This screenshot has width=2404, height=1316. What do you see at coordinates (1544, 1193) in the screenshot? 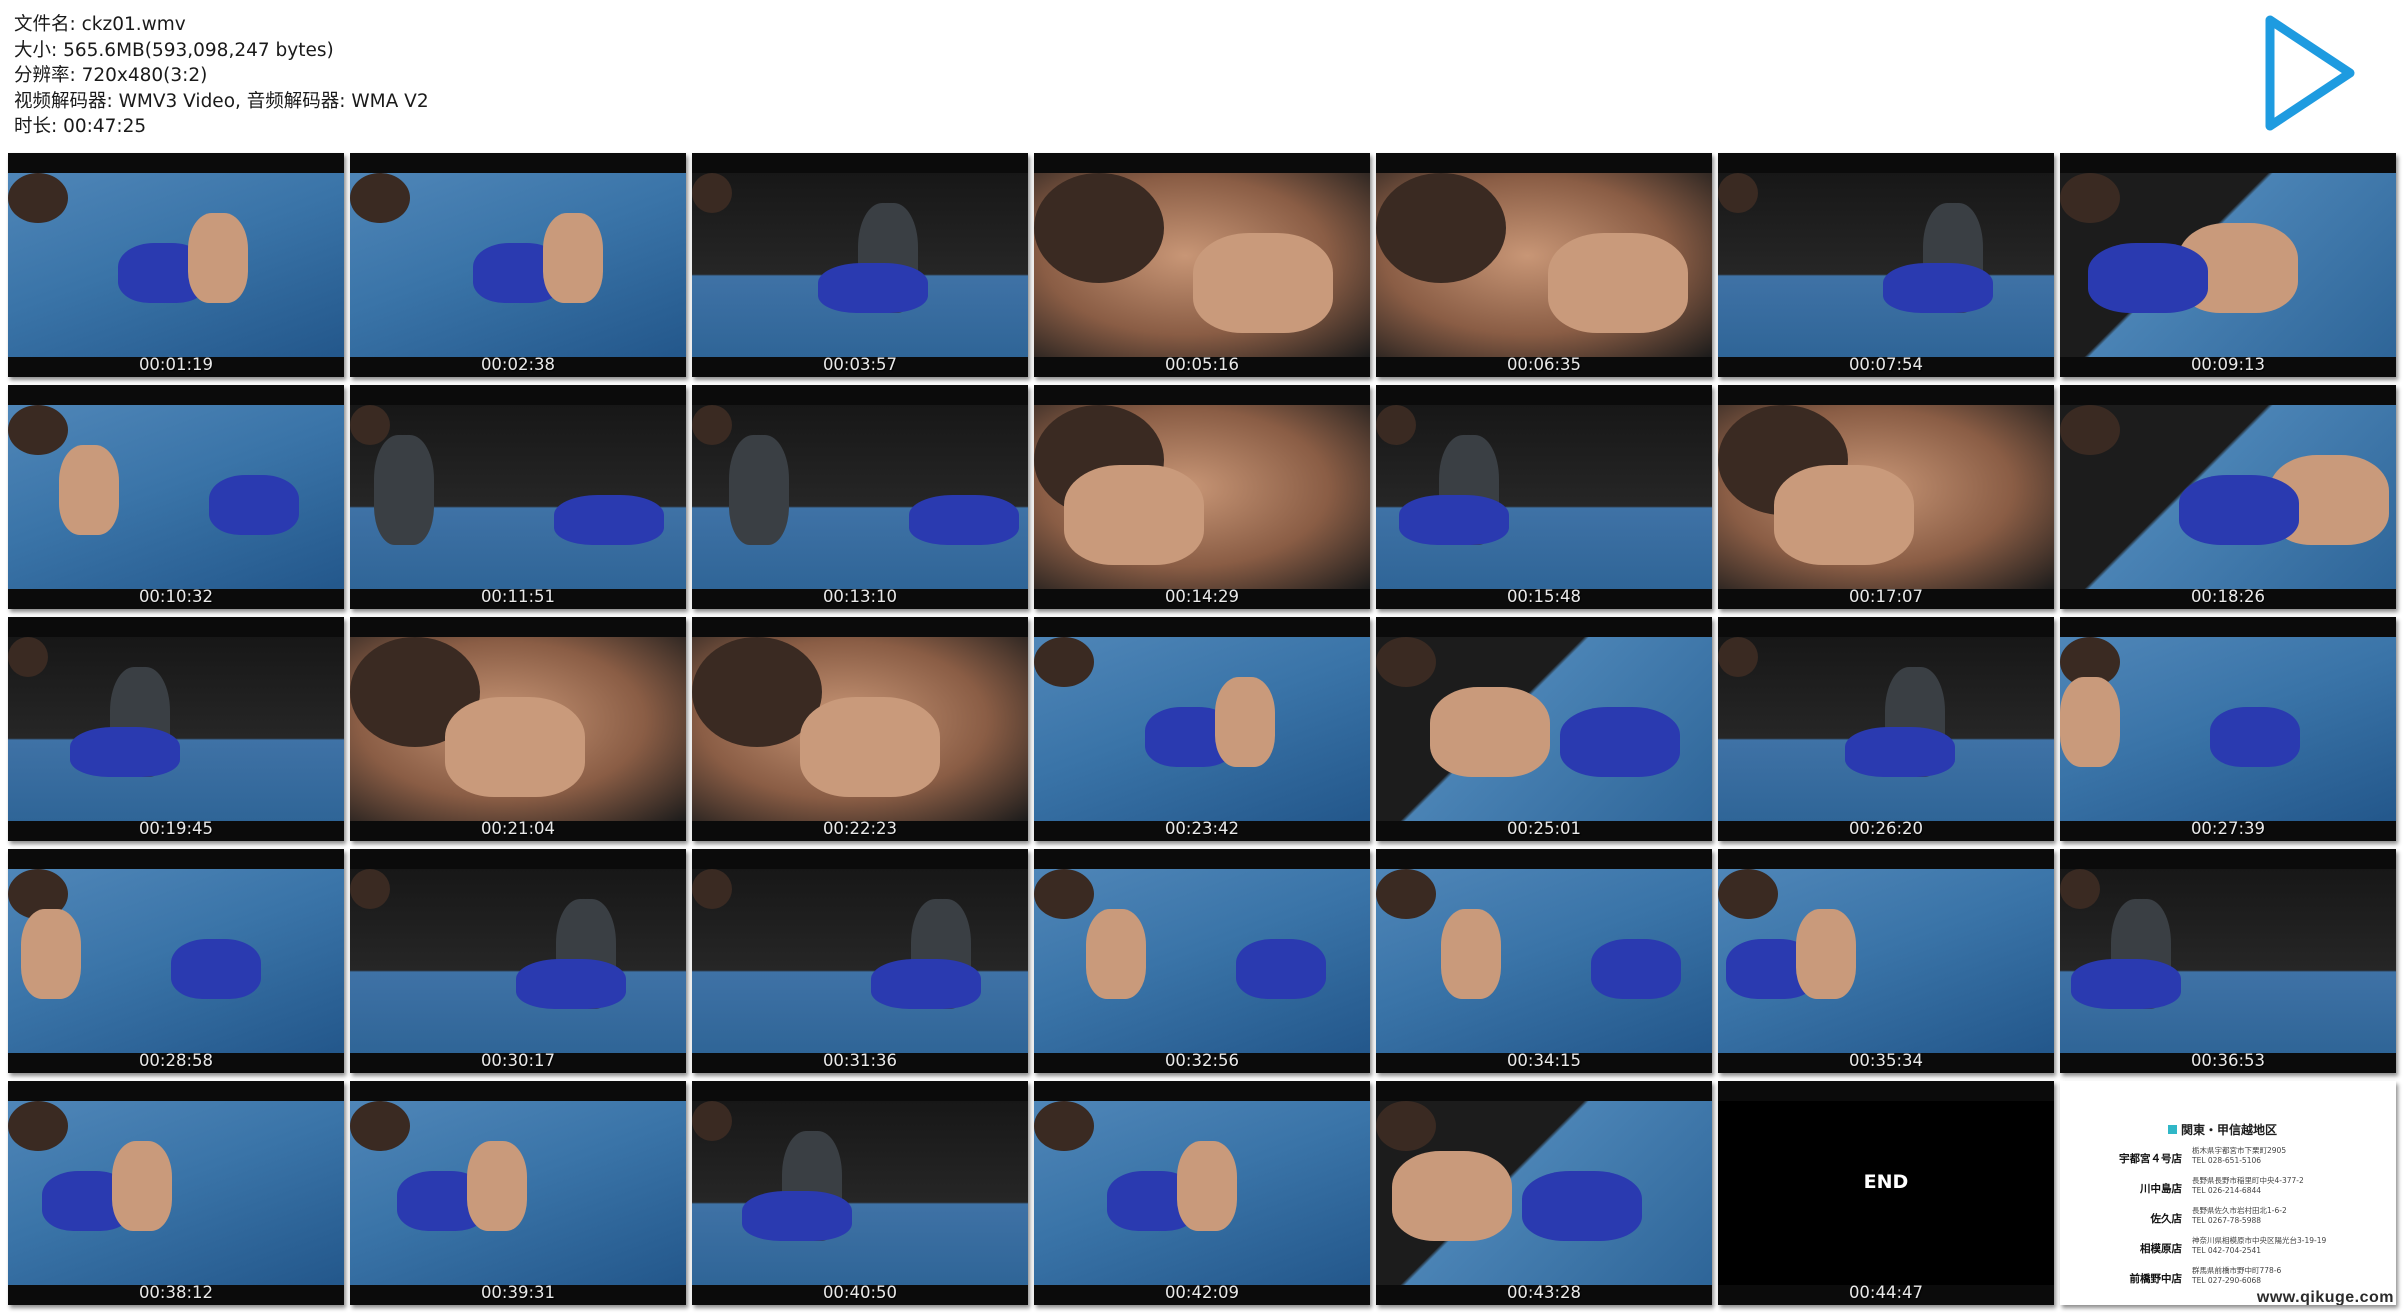
I see `thumbnail: 00:43:28` at bounding box center [1544, 1193].